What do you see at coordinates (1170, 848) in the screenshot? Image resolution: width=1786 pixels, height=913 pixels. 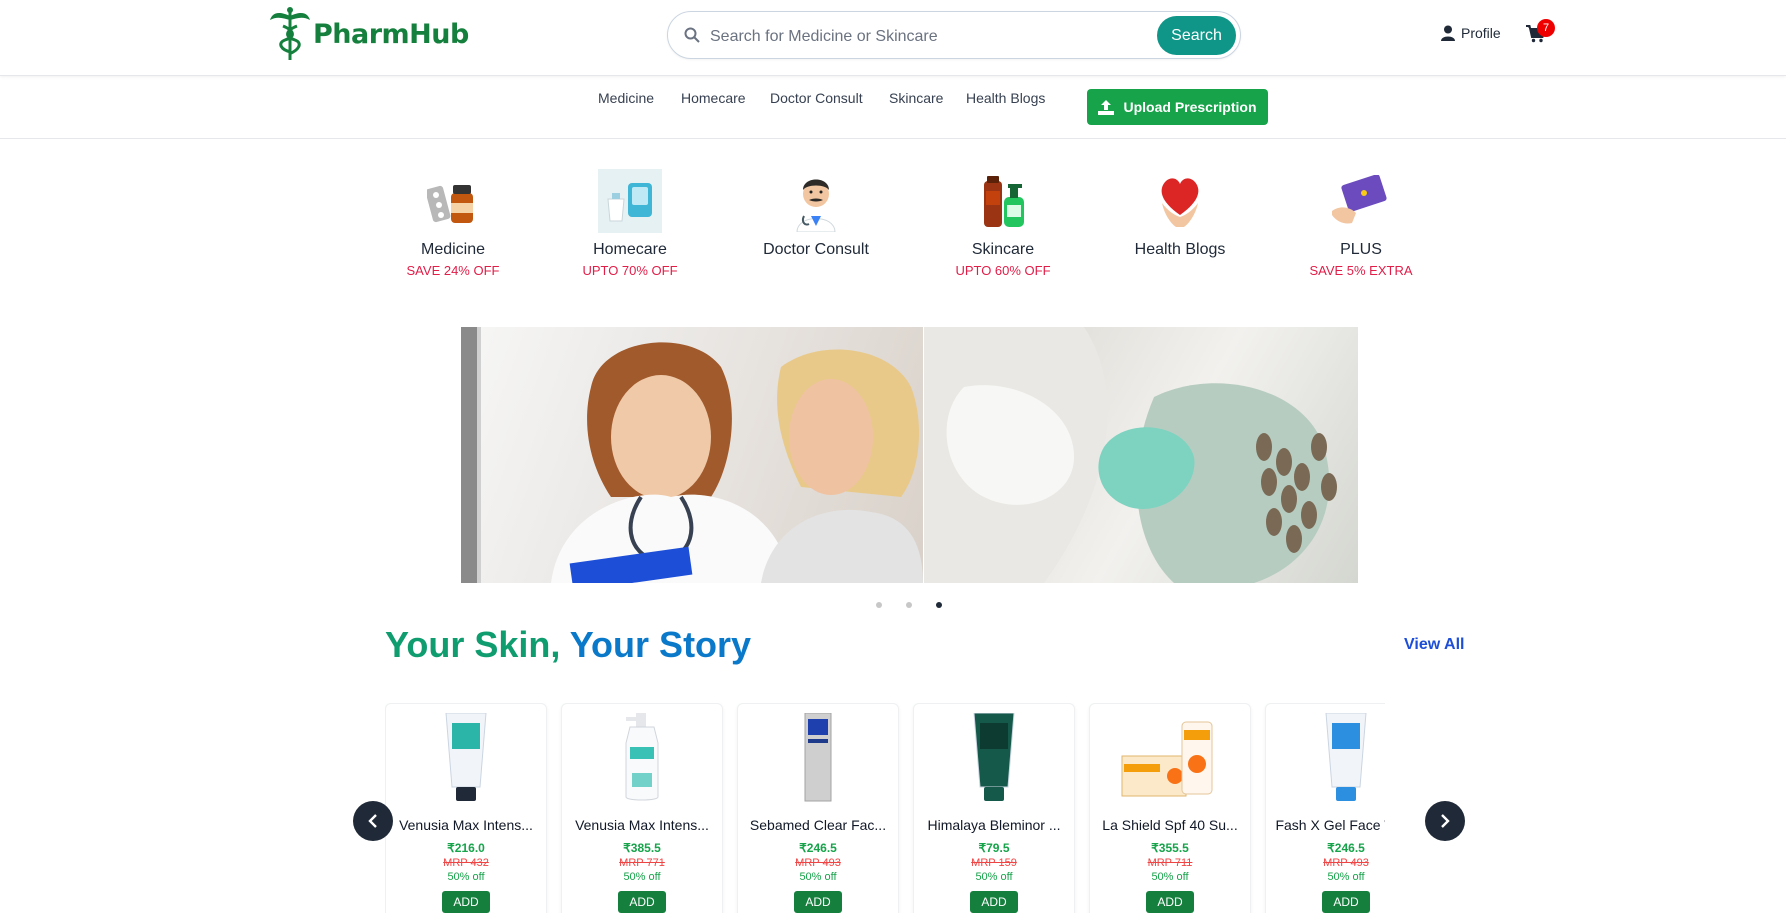 I see `product-price: ₹355.5` at bounding box center [1170, 848].